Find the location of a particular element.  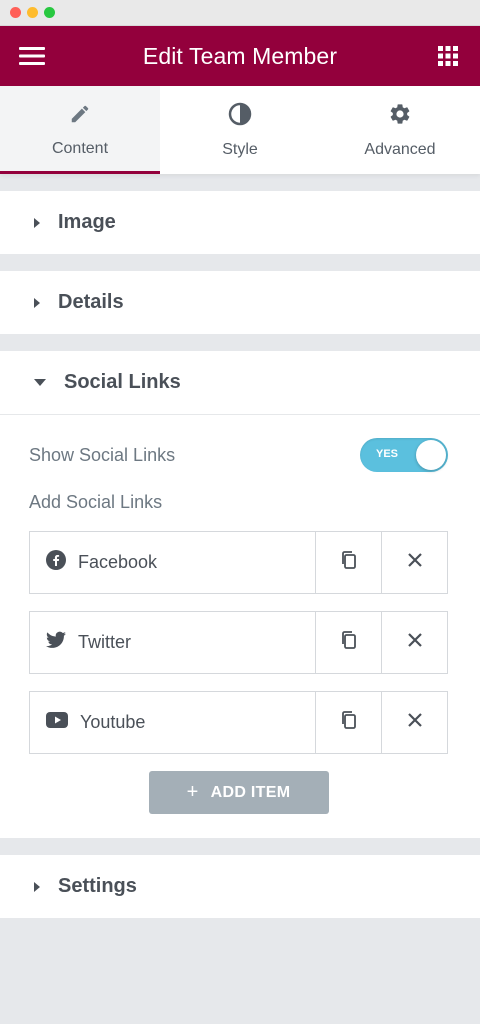

social-item-twitter: Twitter is located at coordinates (172, 642).